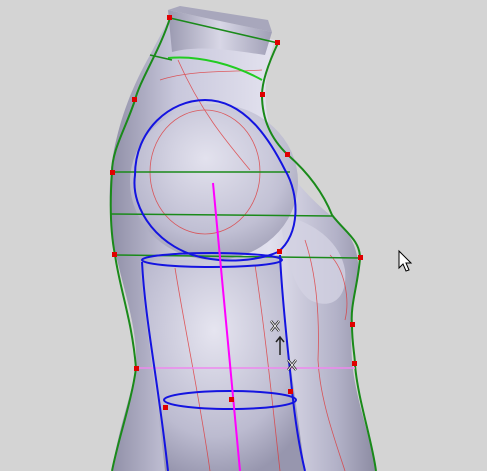 The width and height of the screenshot is (487, 471). I want to click on arrow-pointer-icon, so click(405, 260).